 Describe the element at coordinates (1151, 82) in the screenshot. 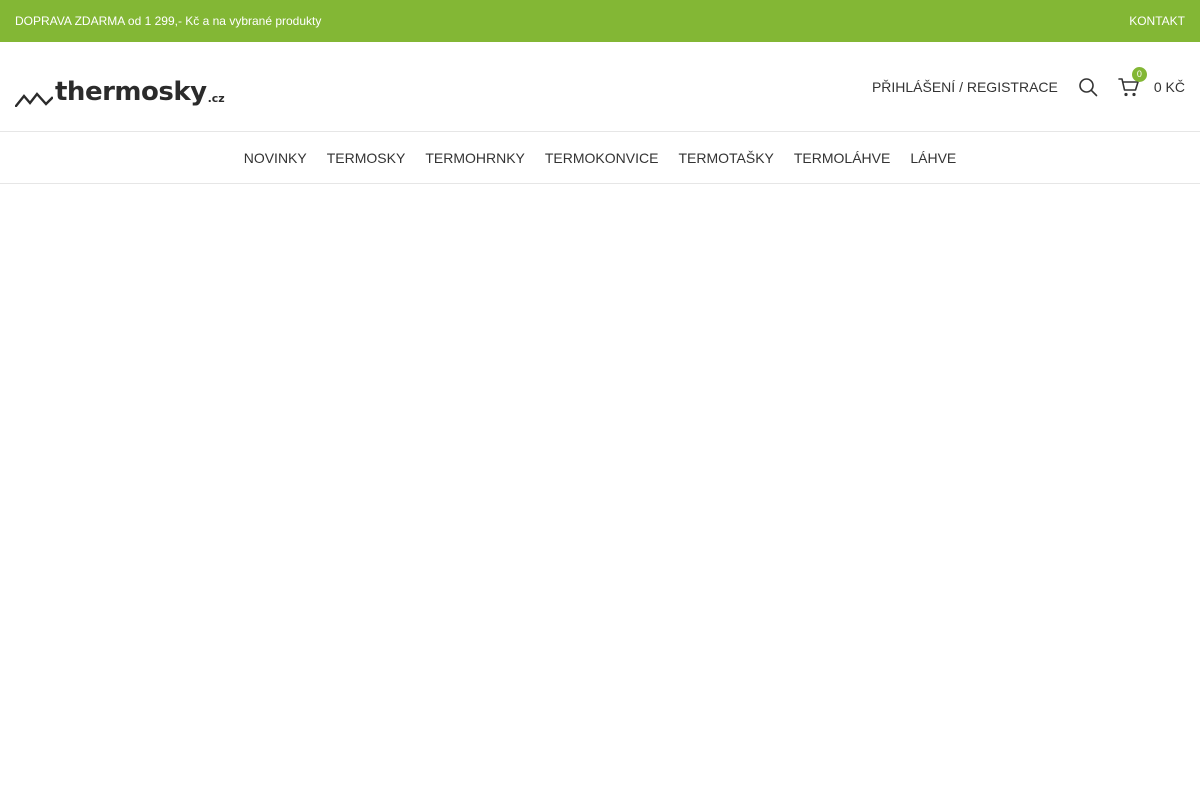

I see `cart-button: 0 0 KČ` at that location.